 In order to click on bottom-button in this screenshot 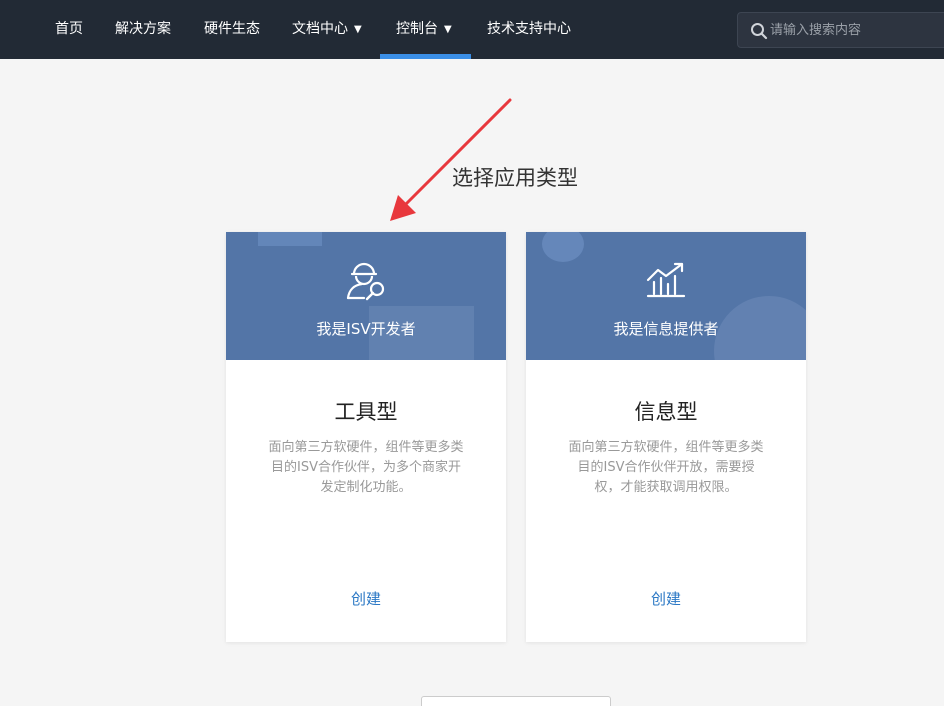, I will do `click(516, 701)`.